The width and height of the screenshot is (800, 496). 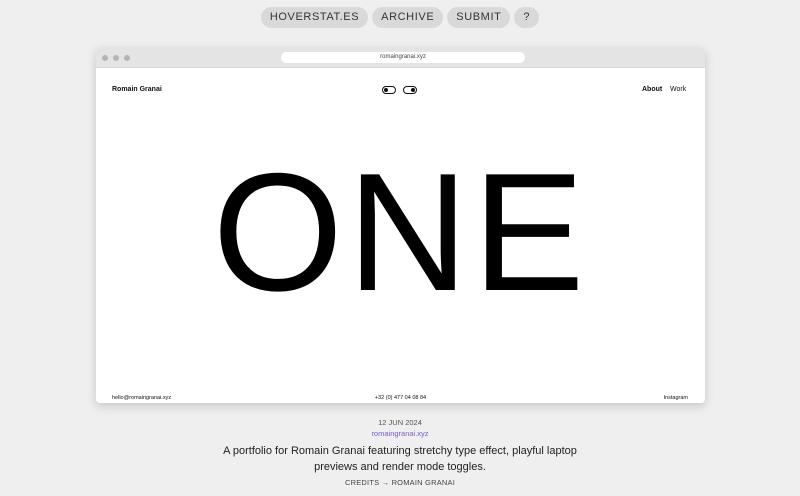 What do you see at coordinates (400, 422) in the screenshot?
I see `entry-date: 12 JUN 2024` at bounding box center [400, 422].